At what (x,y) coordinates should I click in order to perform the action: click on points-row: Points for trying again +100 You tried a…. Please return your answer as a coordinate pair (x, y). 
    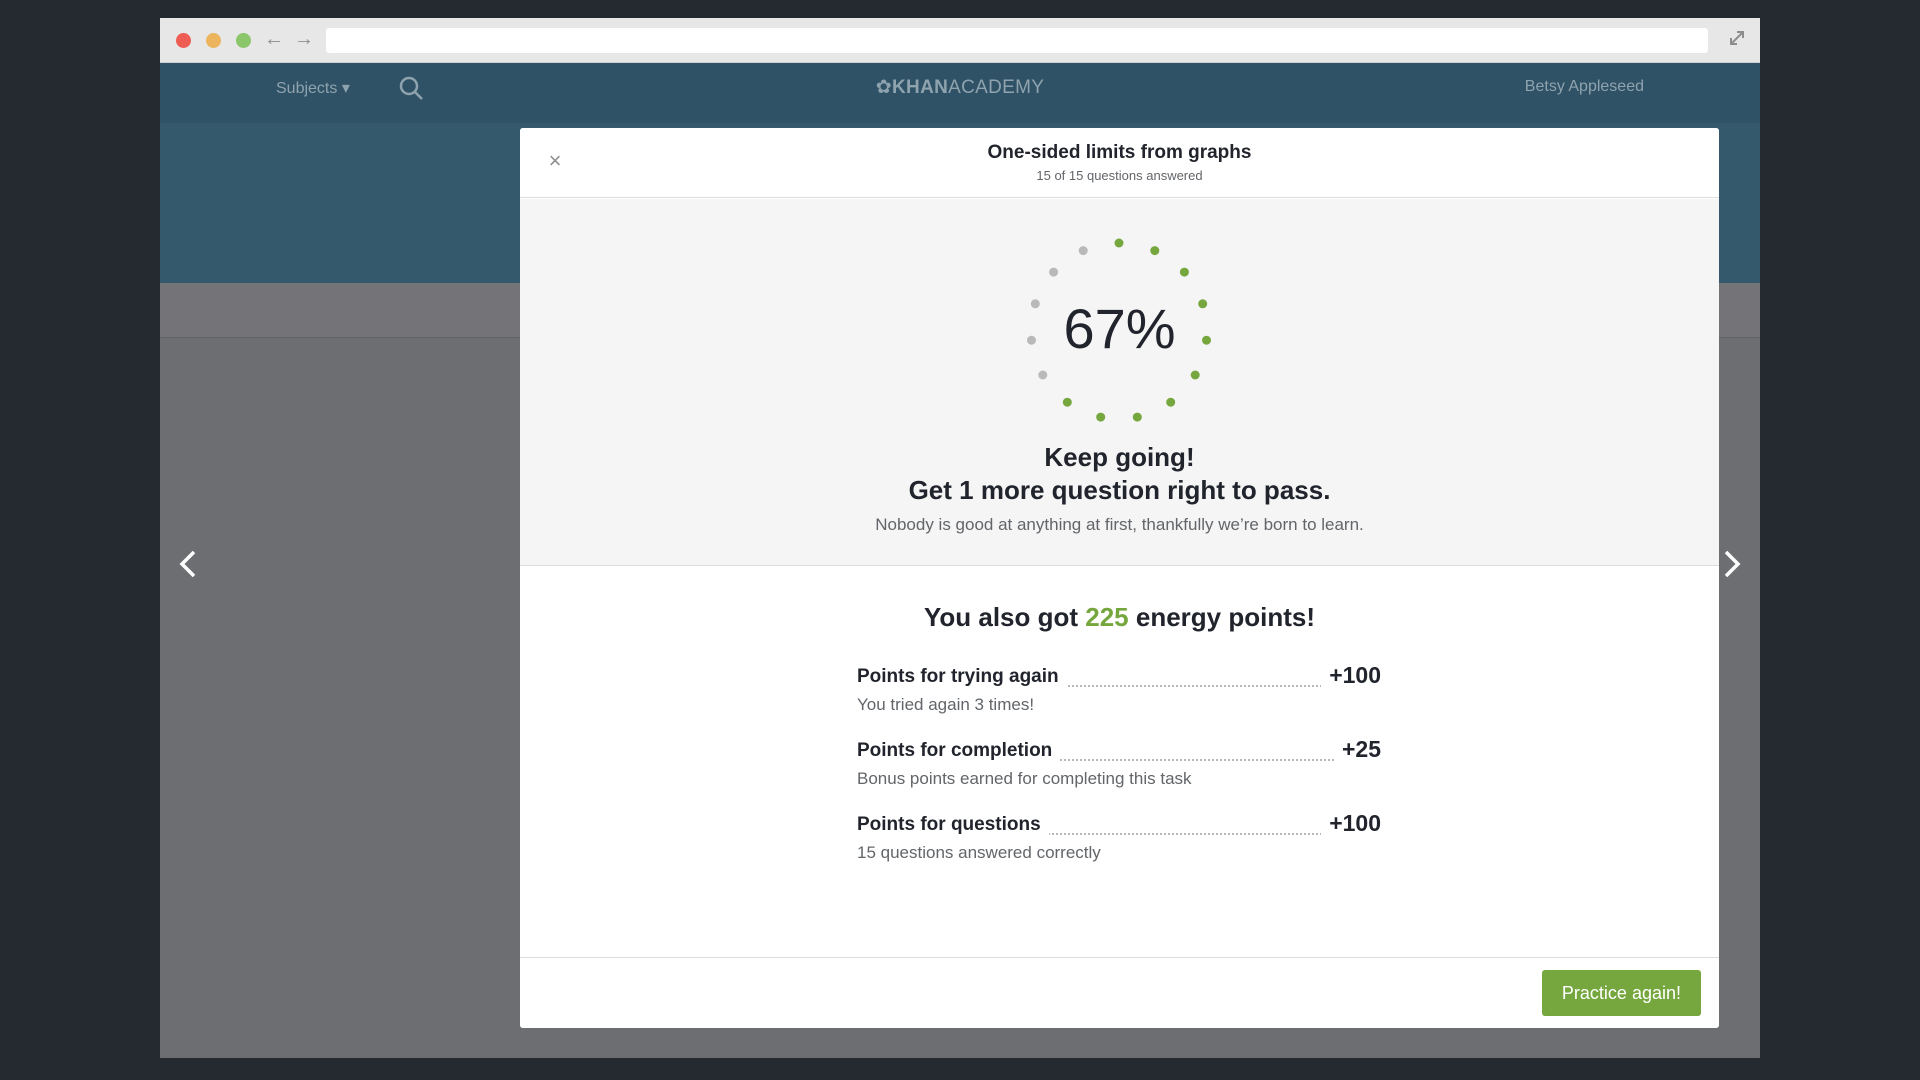
    Looking at the image, I should click on (1119, 695).